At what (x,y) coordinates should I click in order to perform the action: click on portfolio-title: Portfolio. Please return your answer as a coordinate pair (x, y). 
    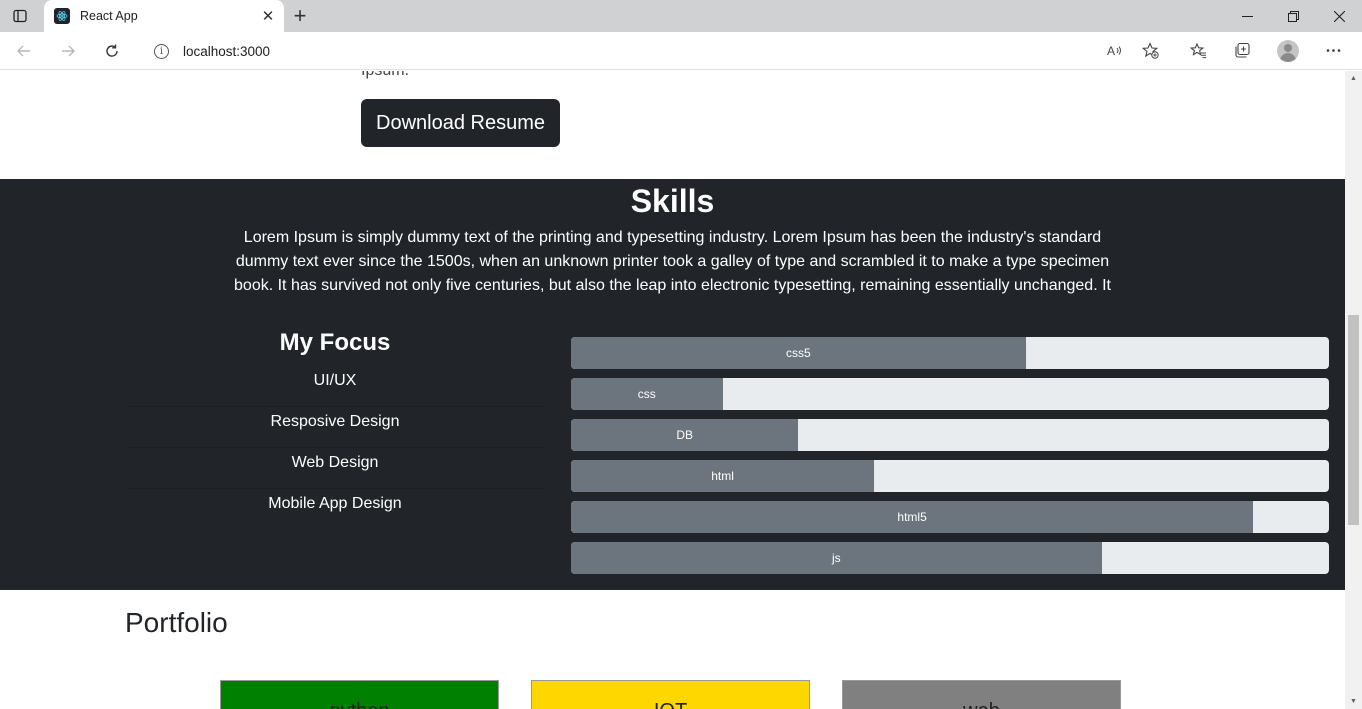
    Looking at the image, I should click on (176, 622).